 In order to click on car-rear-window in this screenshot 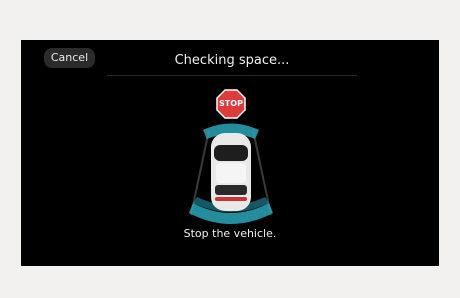, I will do `click(231, 190)`.